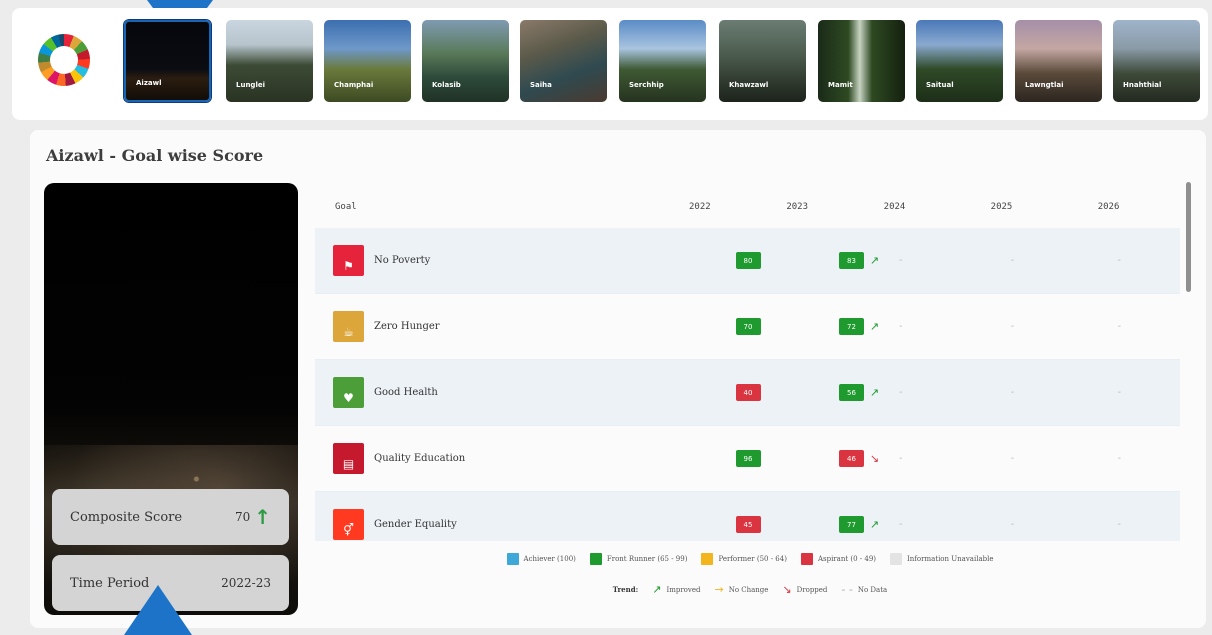 This screenshot has width=1212, height=635. What do you see at coordinates (250, 85) in the screenshot?
I see `district-thumb-label: Lunglei` at bounding box center [250, 85].